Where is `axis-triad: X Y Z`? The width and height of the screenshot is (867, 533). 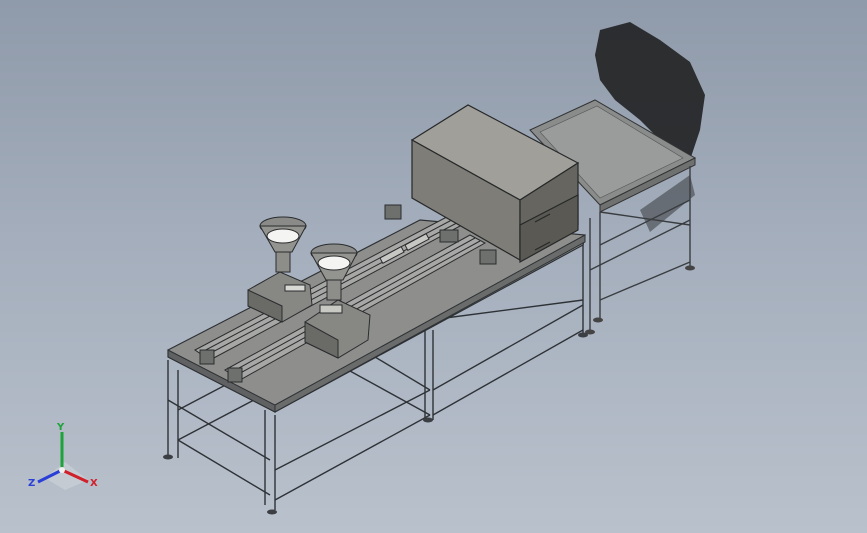
axis-triad: X Y Z is located at coordinates (63, 456).